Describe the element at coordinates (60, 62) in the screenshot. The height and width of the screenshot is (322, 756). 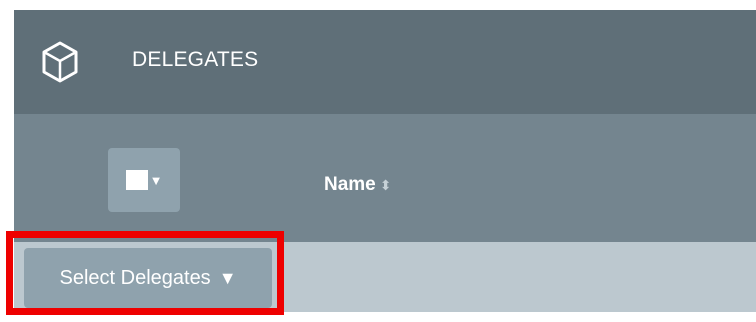
I see `cube-icon` at that location.